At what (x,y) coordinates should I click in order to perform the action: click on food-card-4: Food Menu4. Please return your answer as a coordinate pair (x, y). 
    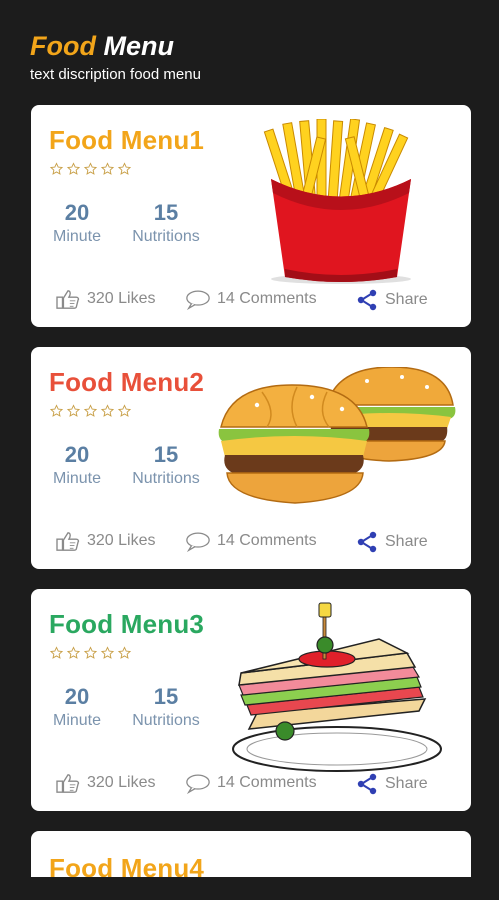
    Looking at the image, I should click on (251, 854).